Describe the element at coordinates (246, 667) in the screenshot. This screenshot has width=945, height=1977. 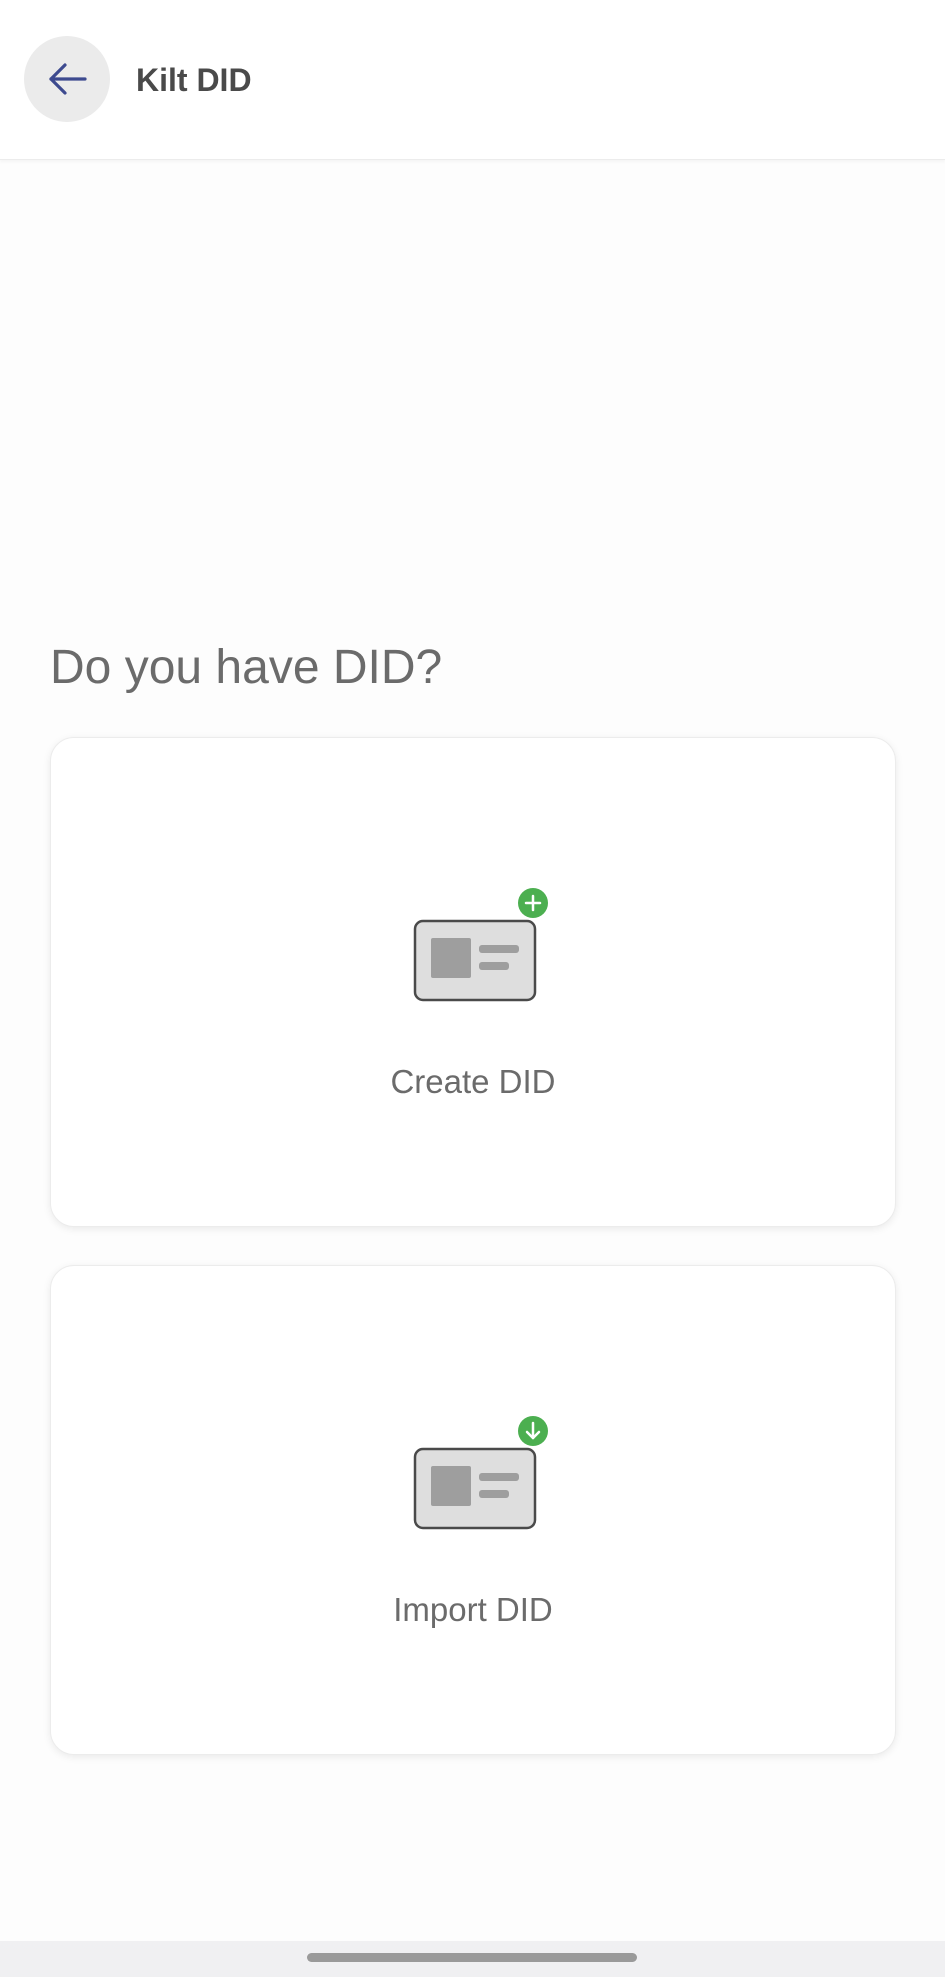
I see `question-heading: Do you have DID?` at that location.